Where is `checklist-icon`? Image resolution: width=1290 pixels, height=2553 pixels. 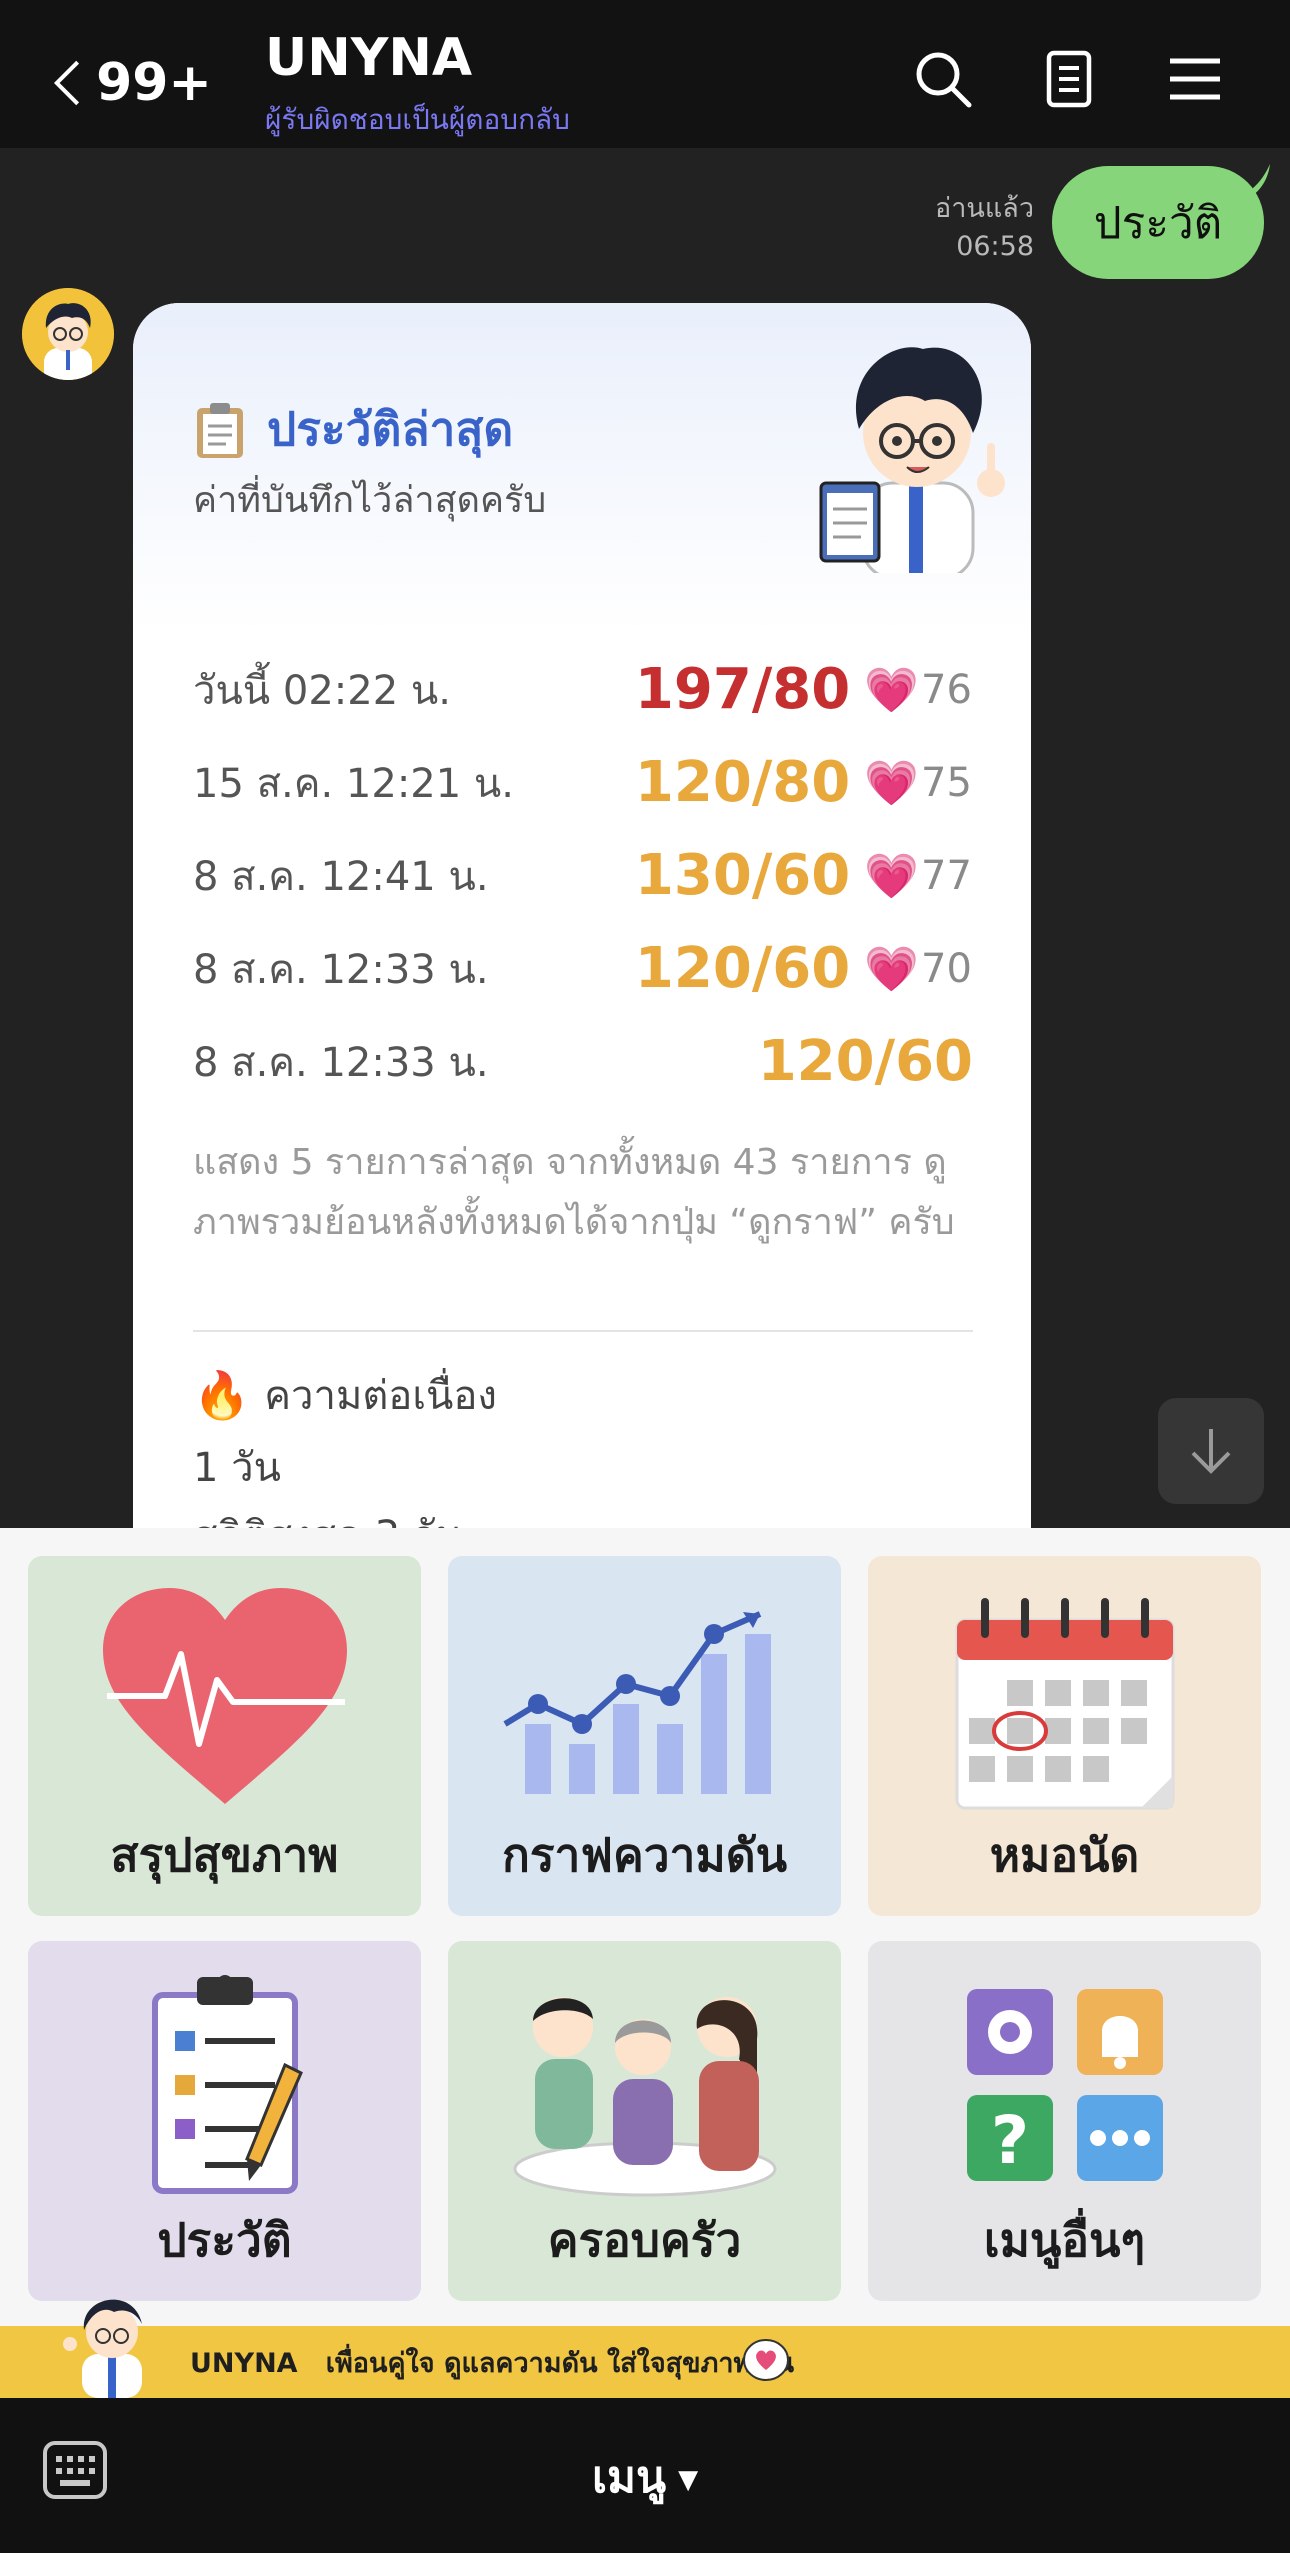 checklist-icon is located at coordinates (227, 2084).